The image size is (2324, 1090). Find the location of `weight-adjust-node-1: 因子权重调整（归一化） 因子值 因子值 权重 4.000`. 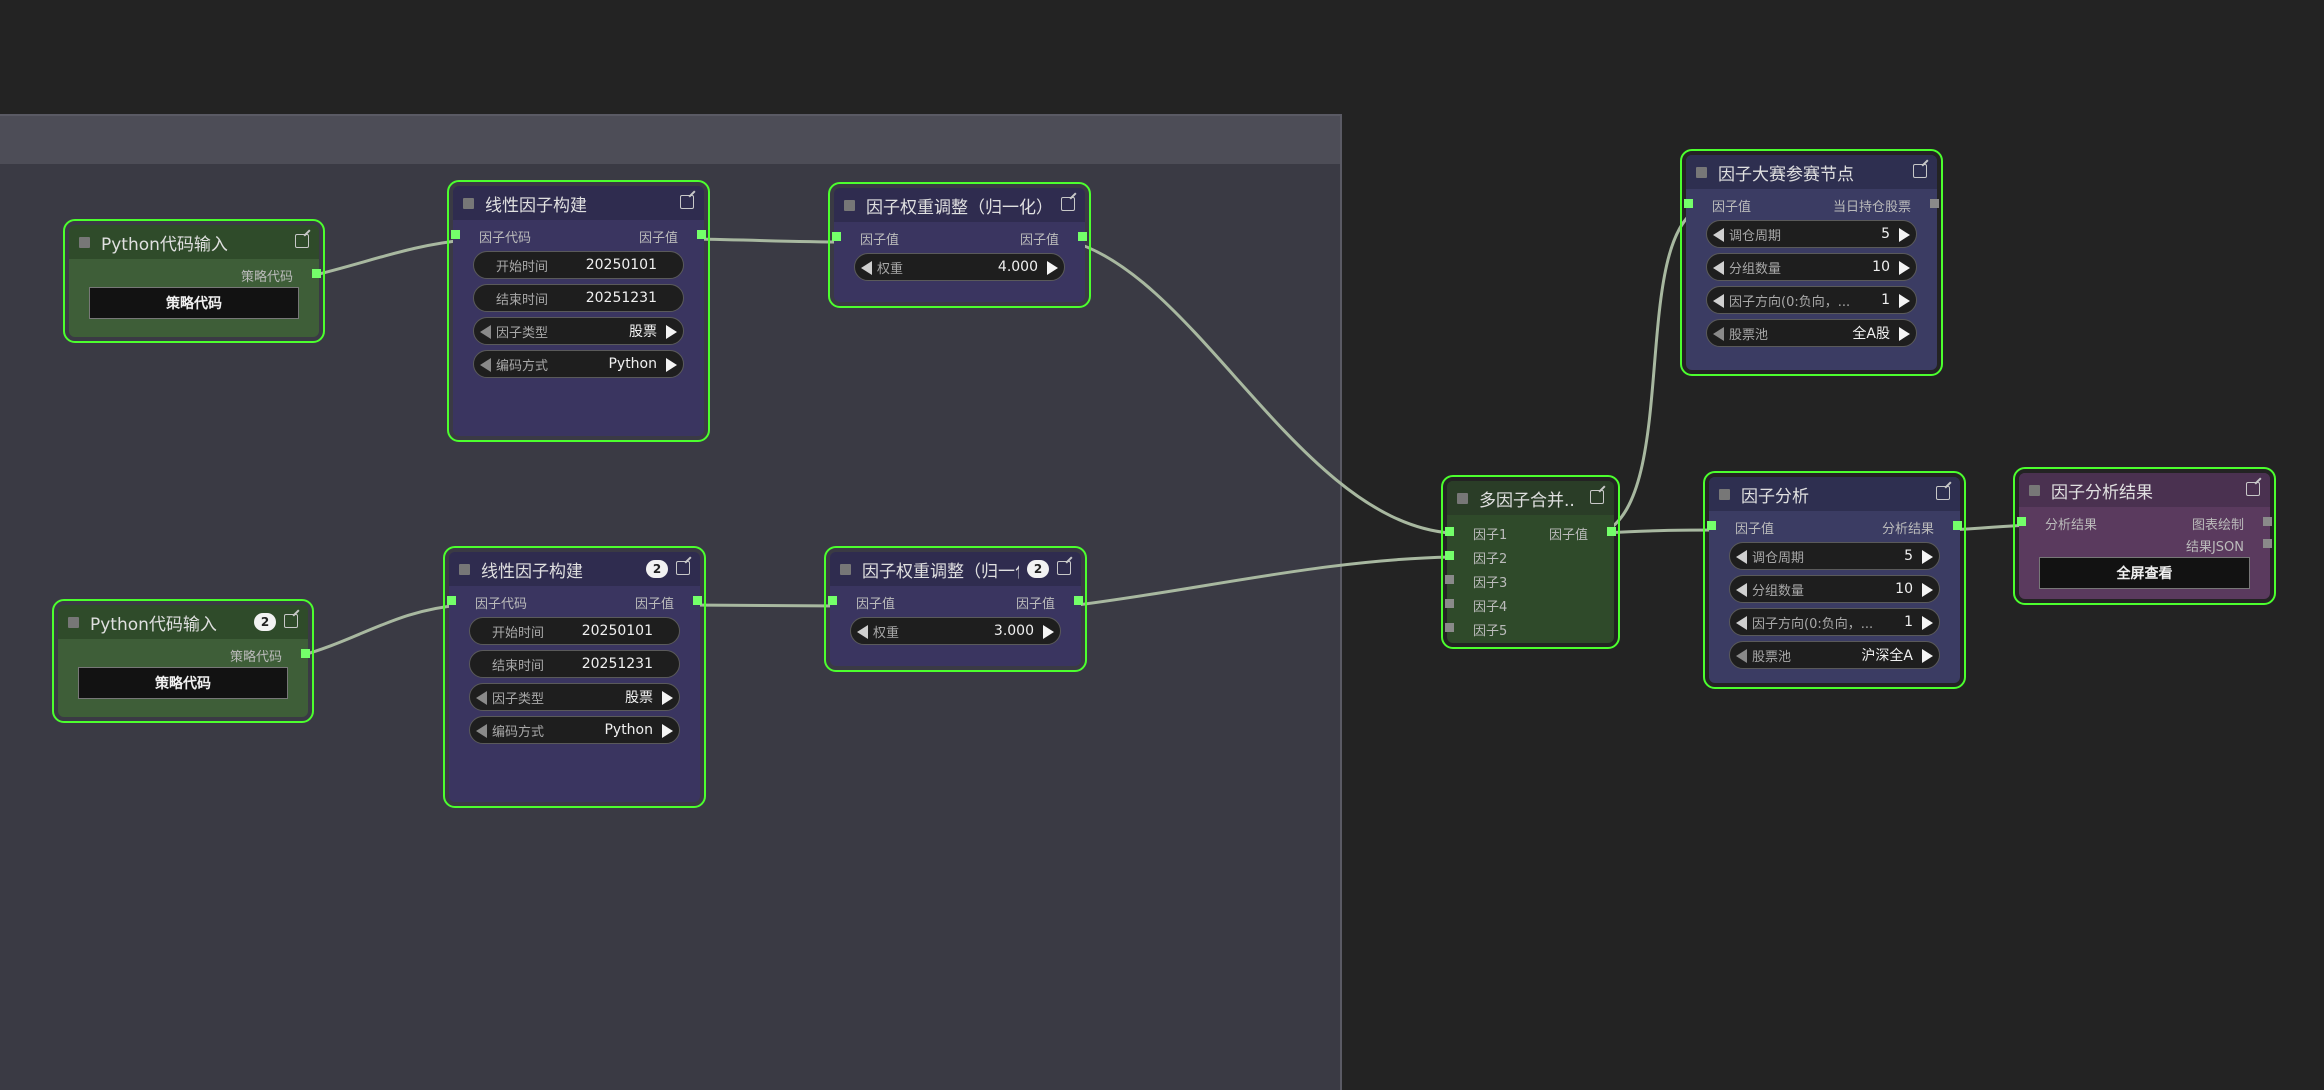

weight-adjust-node-1: 因子权重调整（归一化） 因子值 因子值 权重 4.000 is located at coordinates (959, 245).